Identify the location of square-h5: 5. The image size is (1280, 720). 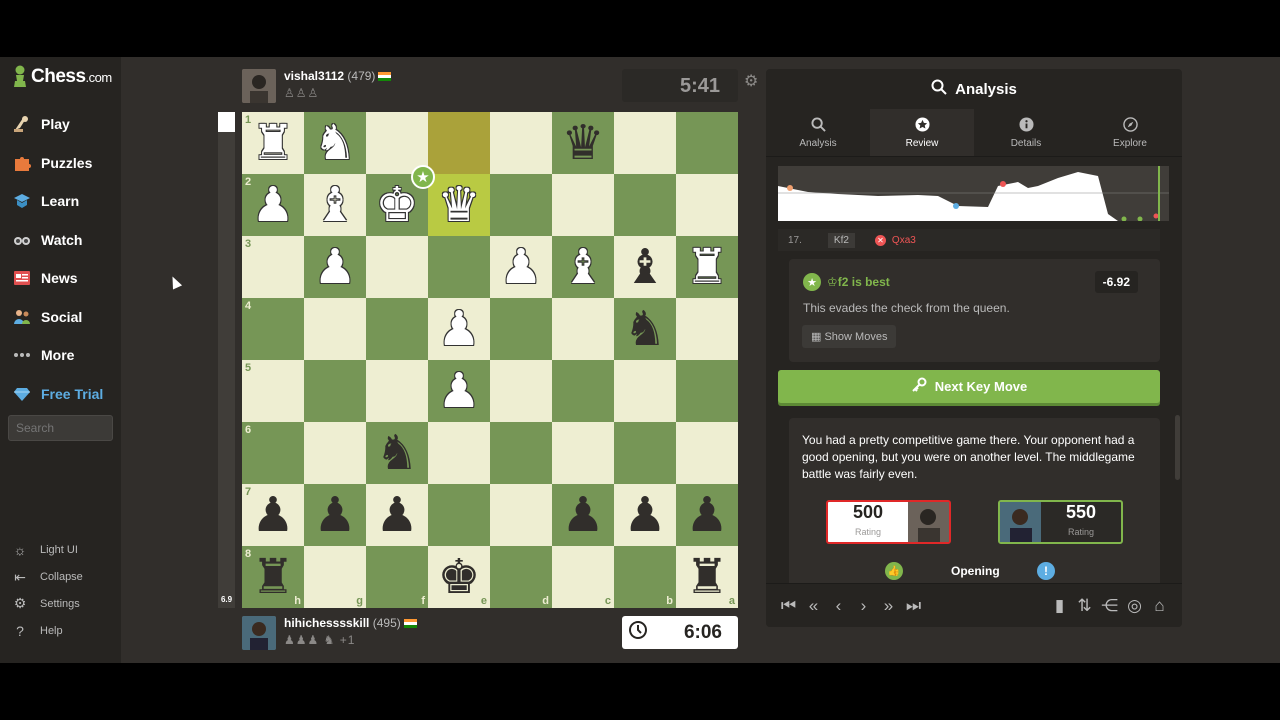
(273, 391).